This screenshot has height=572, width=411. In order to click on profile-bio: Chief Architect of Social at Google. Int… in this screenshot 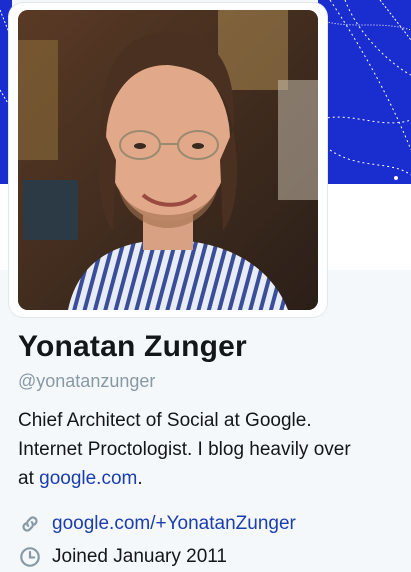, I will do `click(210, 449)`.